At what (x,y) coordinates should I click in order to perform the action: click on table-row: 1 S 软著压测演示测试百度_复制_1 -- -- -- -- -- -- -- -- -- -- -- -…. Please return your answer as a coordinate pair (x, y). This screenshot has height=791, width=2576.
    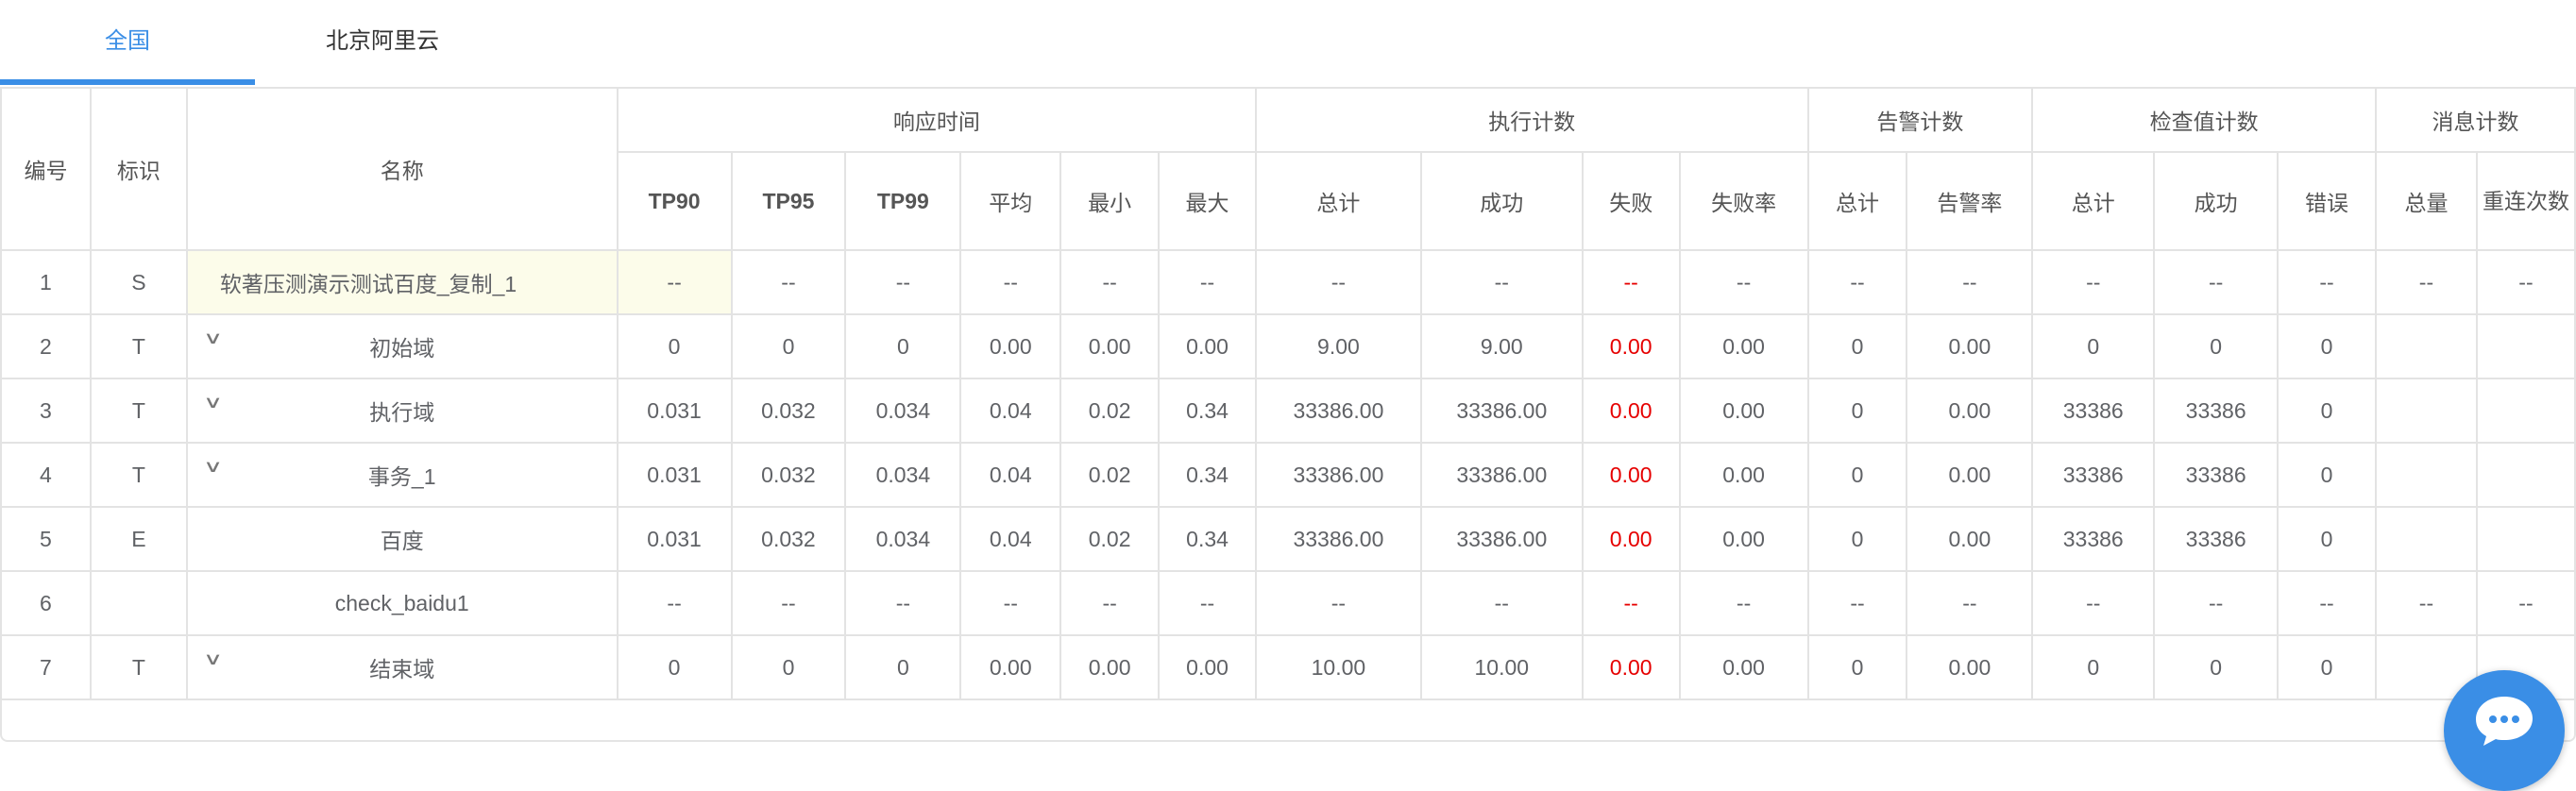
    Looking at the image, I should click on (1288, 282).